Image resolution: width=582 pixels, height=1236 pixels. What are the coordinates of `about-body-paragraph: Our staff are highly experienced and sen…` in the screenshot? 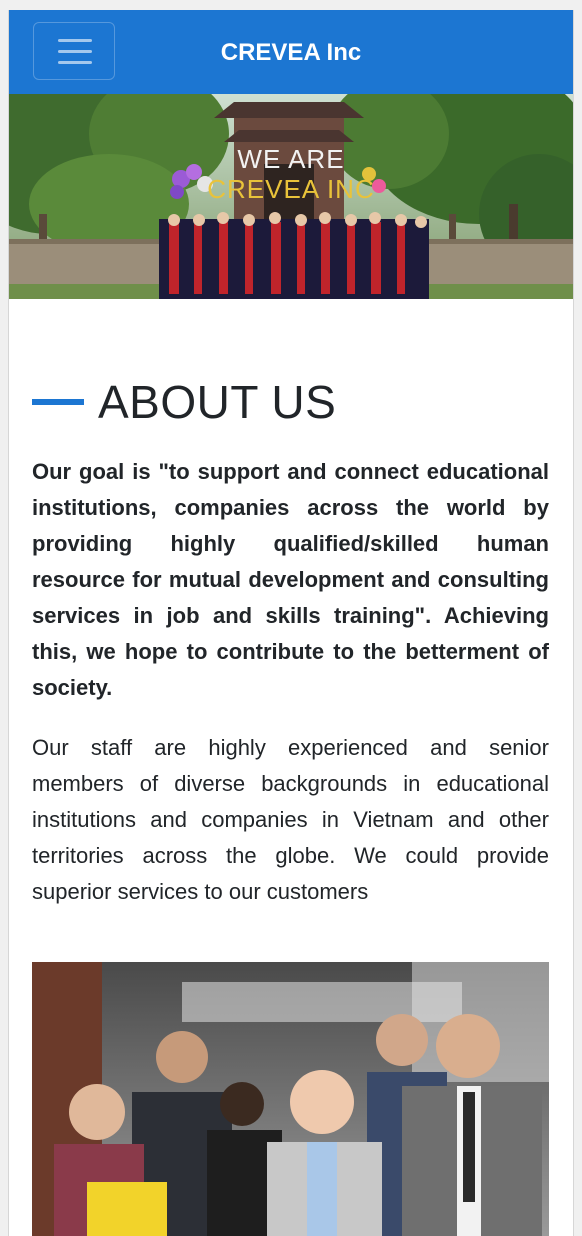 It's located at (290, 819).